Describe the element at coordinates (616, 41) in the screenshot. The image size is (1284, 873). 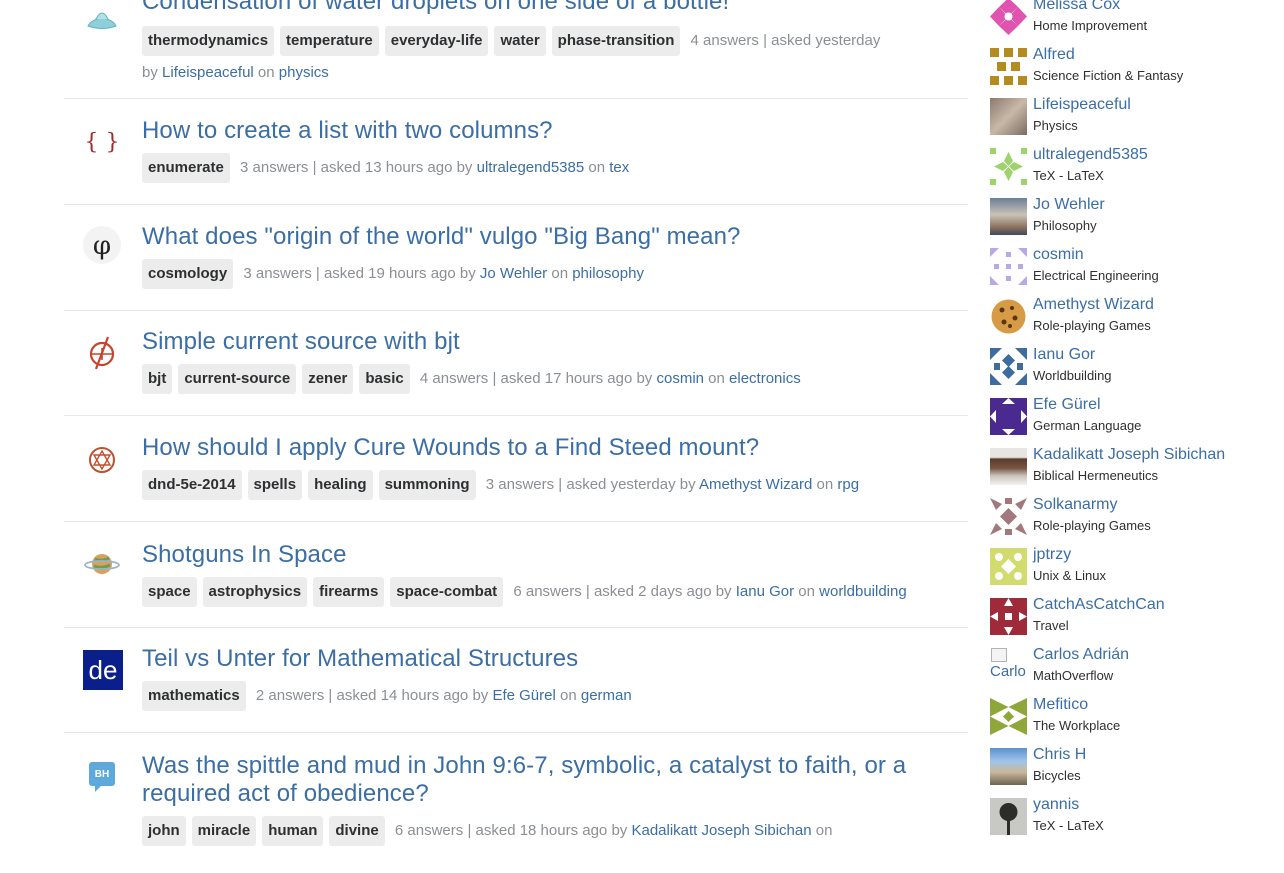
I see `tag: phase-transition` at that location.